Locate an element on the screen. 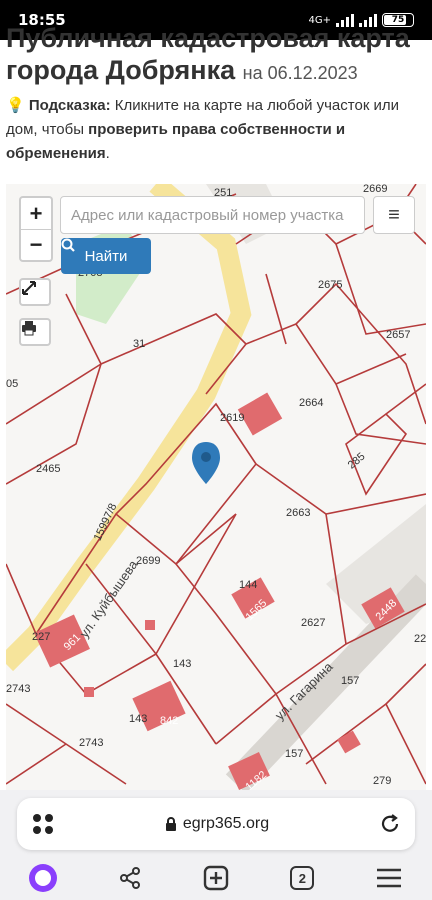  label-2619: 2619 is located at coordinates (232, 418).